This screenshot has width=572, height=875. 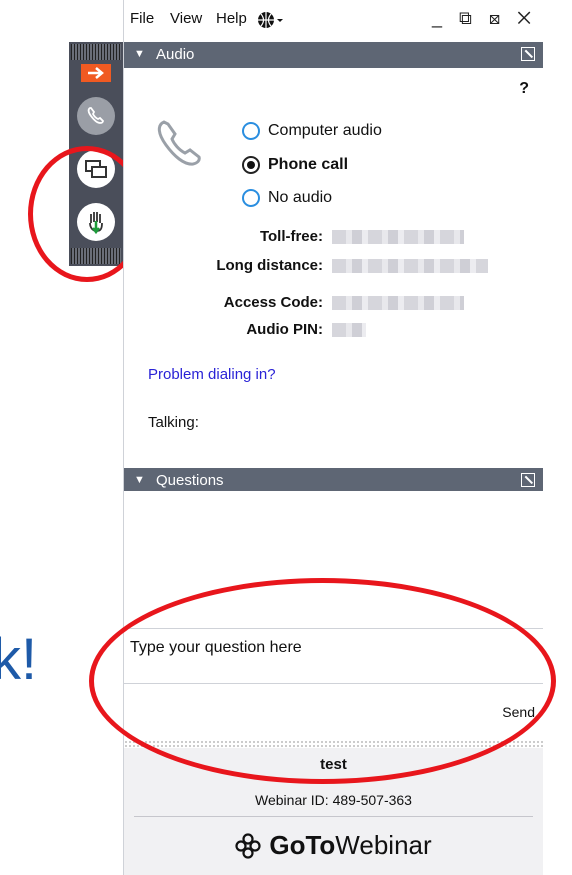 I want to click on webinar-footer: test Webinar ID: 489-507-363 GoTo Webinar, so click(x=333, y=811).